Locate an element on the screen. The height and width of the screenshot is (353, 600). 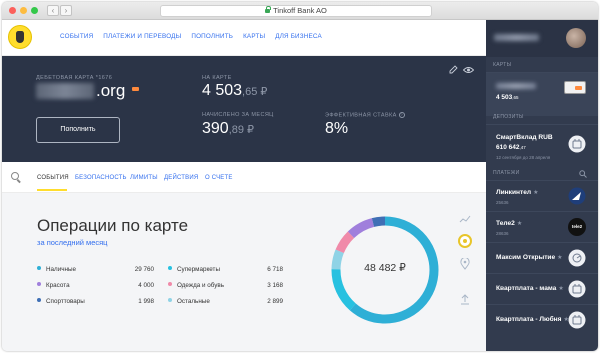
card-balance: 4 503,65 ₽ is located at coordinates (234, 91).